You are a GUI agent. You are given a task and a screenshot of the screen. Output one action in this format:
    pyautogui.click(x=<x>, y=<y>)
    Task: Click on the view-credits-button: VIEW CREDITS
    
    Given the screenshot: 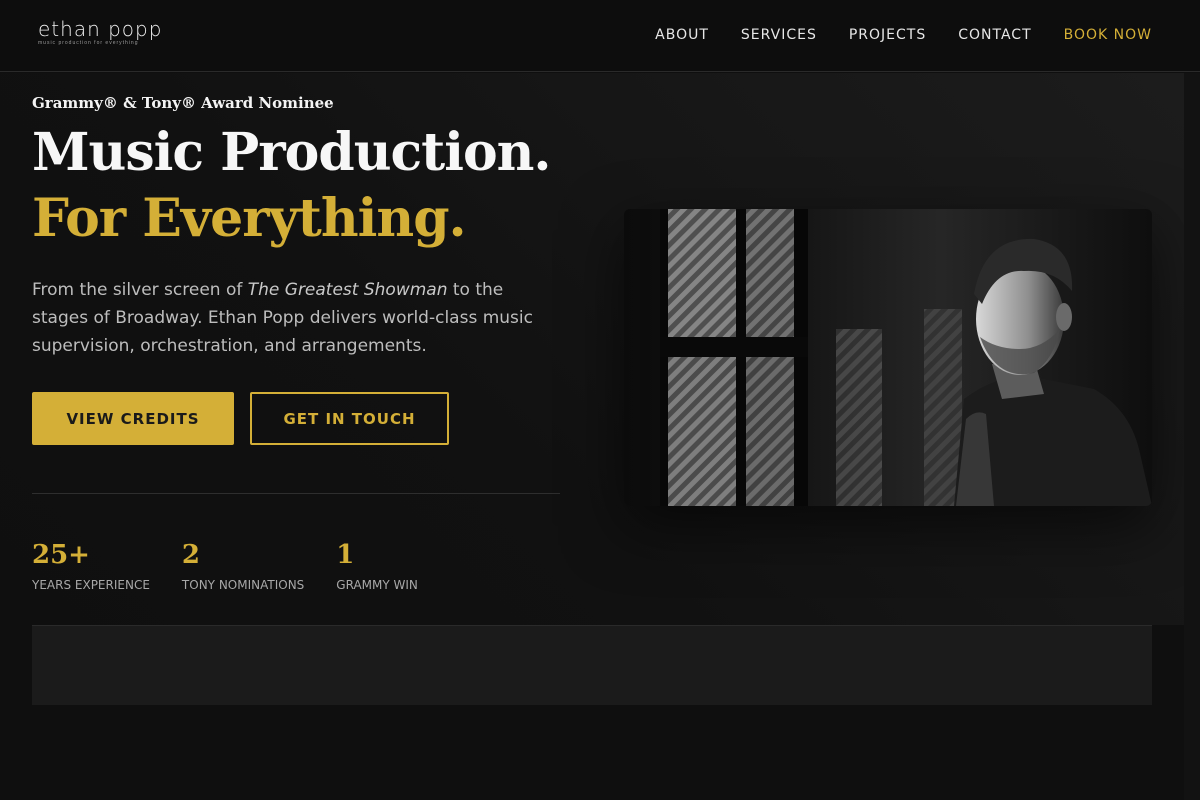 What is the action you would take?
    pyautogui.click(x=133, y=418)
    